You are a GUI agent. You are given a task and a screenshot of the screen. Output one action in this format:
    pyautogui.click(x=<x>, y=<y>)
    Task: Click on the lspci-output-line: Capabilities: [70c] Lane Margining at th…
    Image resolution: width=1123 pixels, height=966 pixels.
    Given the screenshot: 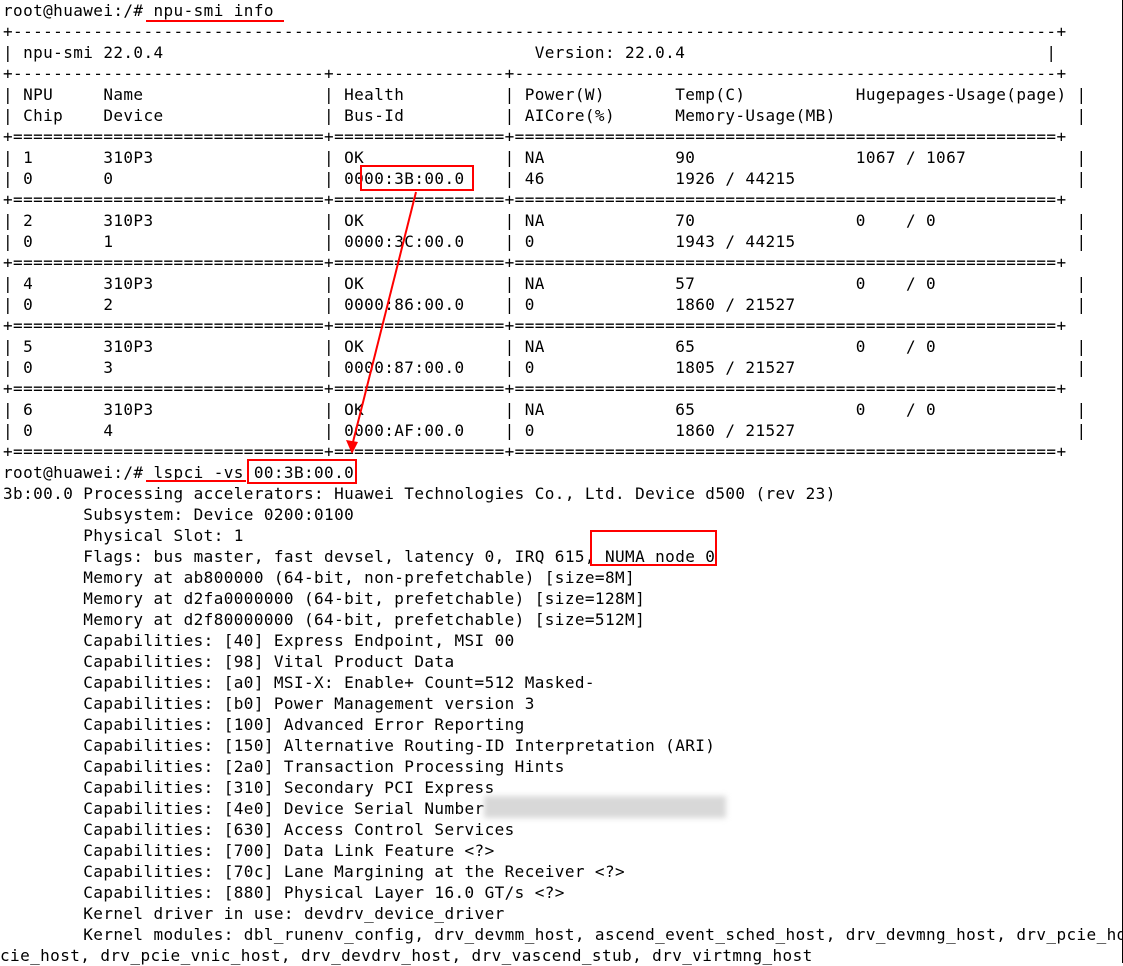 What is the action you would take?
    pyautogui.click(x=314, y=871)
    